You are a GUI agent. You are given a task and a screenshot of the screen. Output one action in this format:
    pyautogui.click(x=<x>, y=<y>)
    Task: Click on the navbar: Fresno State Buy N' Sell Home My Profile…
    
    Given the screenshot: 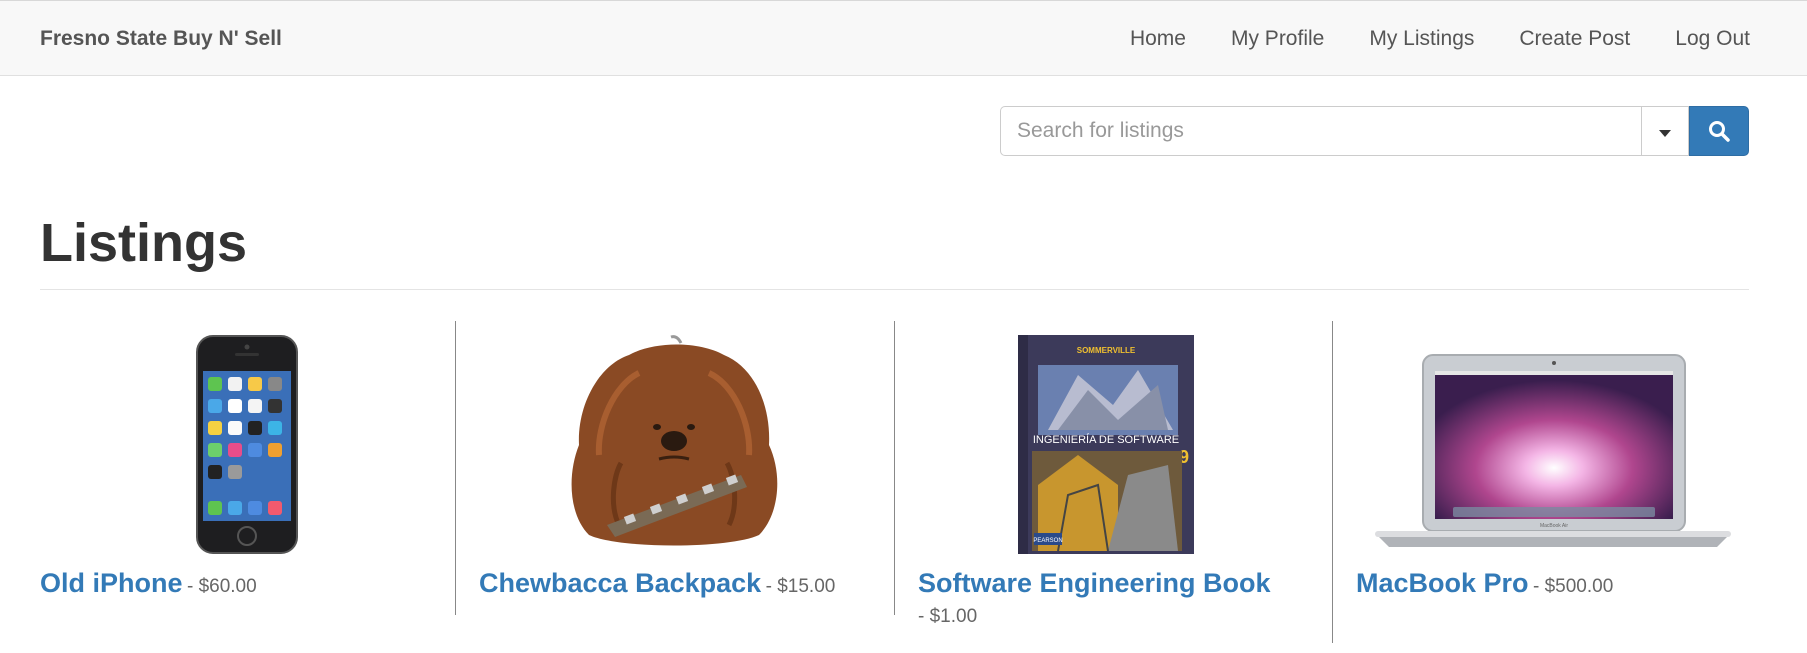 What is the action you would take?
    pyautogui.click(x=903, y=38)
    